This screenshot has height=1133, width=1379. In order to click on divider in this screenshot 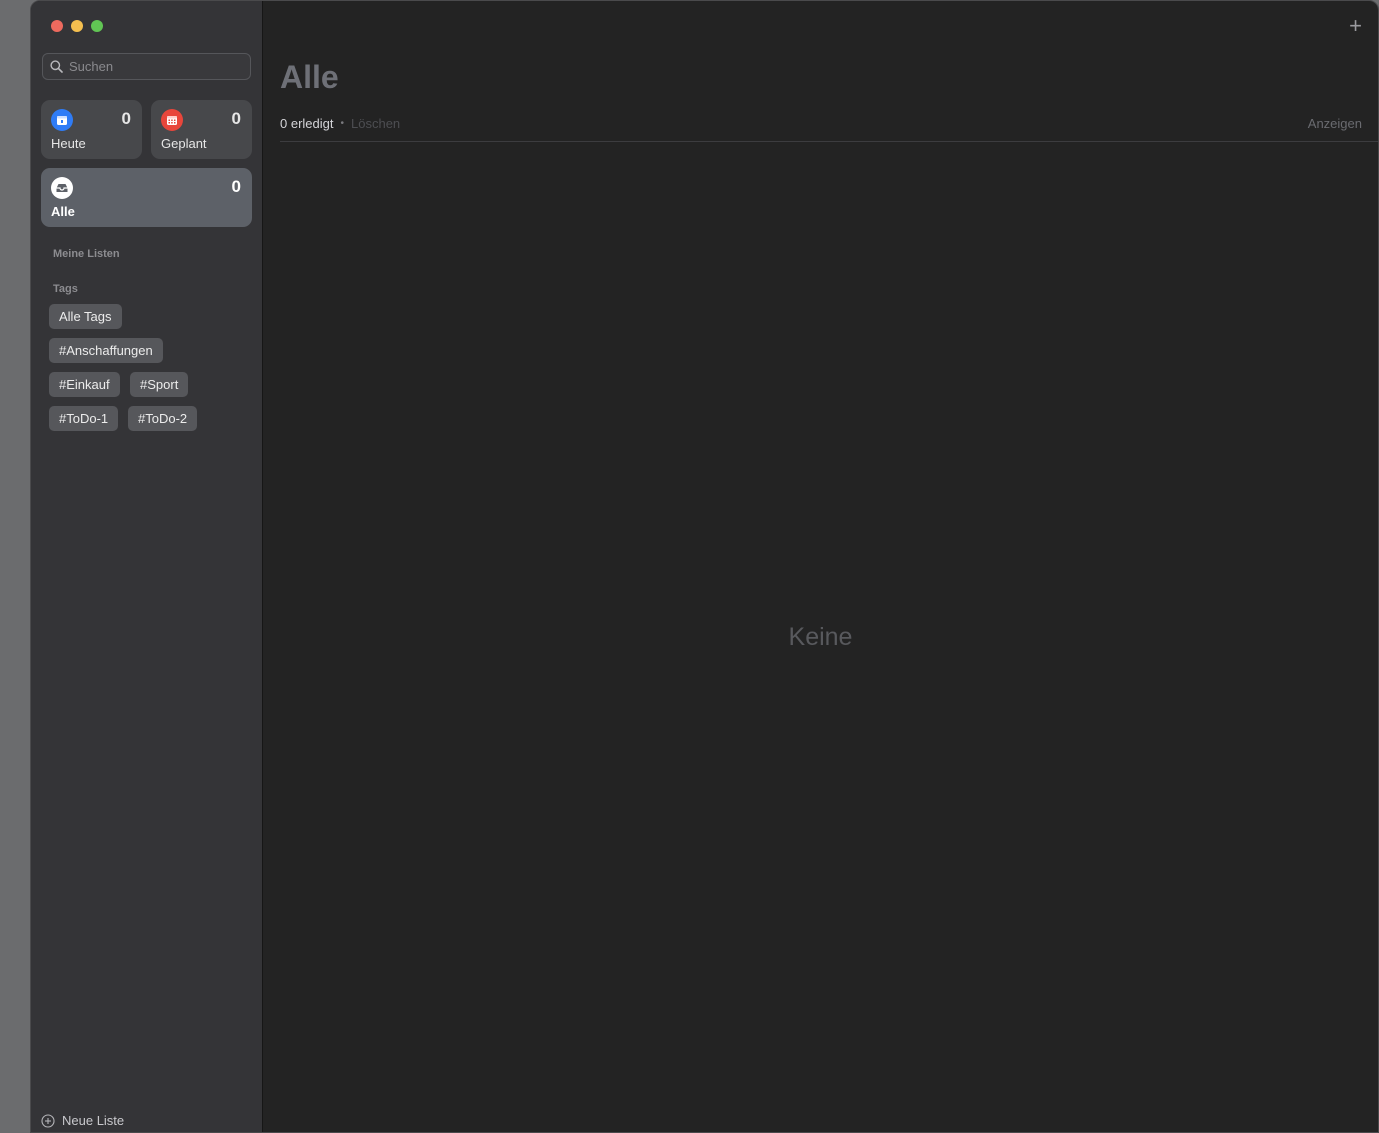, I will do `click(829, 141)`.